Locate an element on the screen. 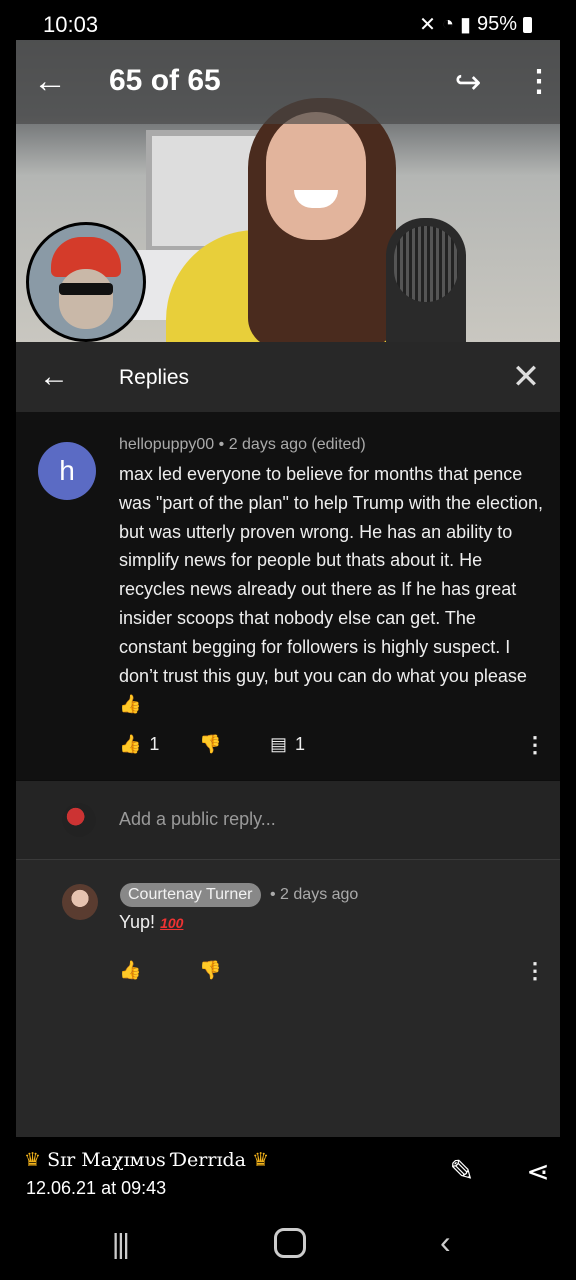 This screenshot has height=1280, width=576. author-name: Sɪr Maχɪмυs Ɗerrɪda is located at coordinates (147, 1160).